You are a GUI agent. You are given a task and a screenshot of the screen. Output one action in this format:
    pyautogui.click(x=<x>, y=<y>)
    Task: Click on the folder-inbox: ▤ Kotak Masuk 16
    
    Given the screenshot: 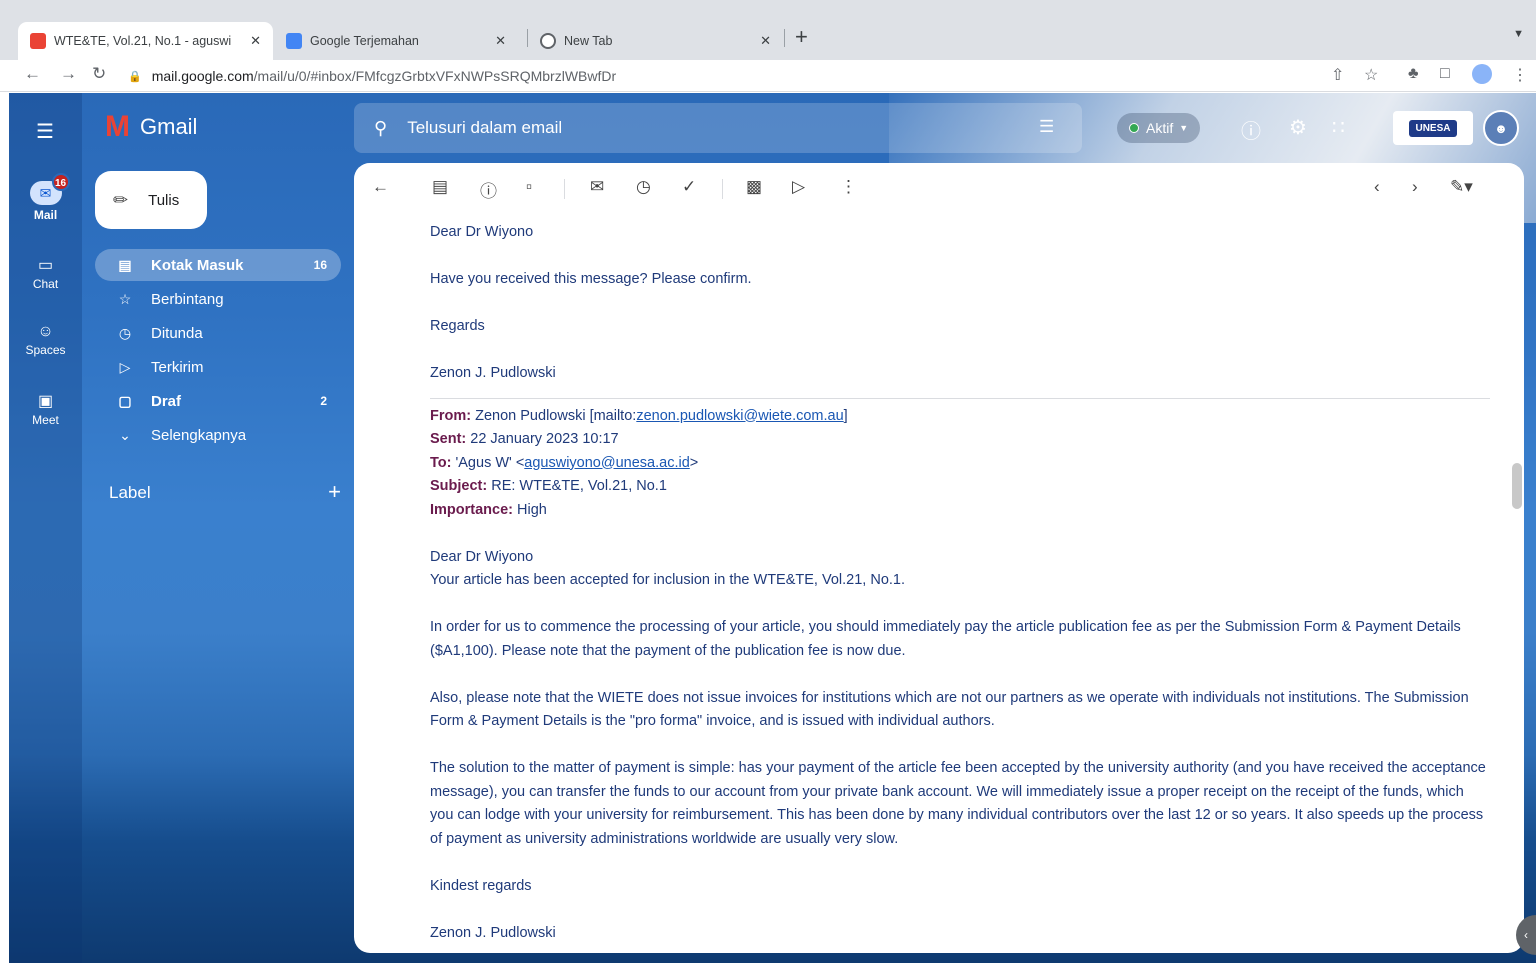 What is the action you would take?
    pyautogui.click(x=218, y=265)
    